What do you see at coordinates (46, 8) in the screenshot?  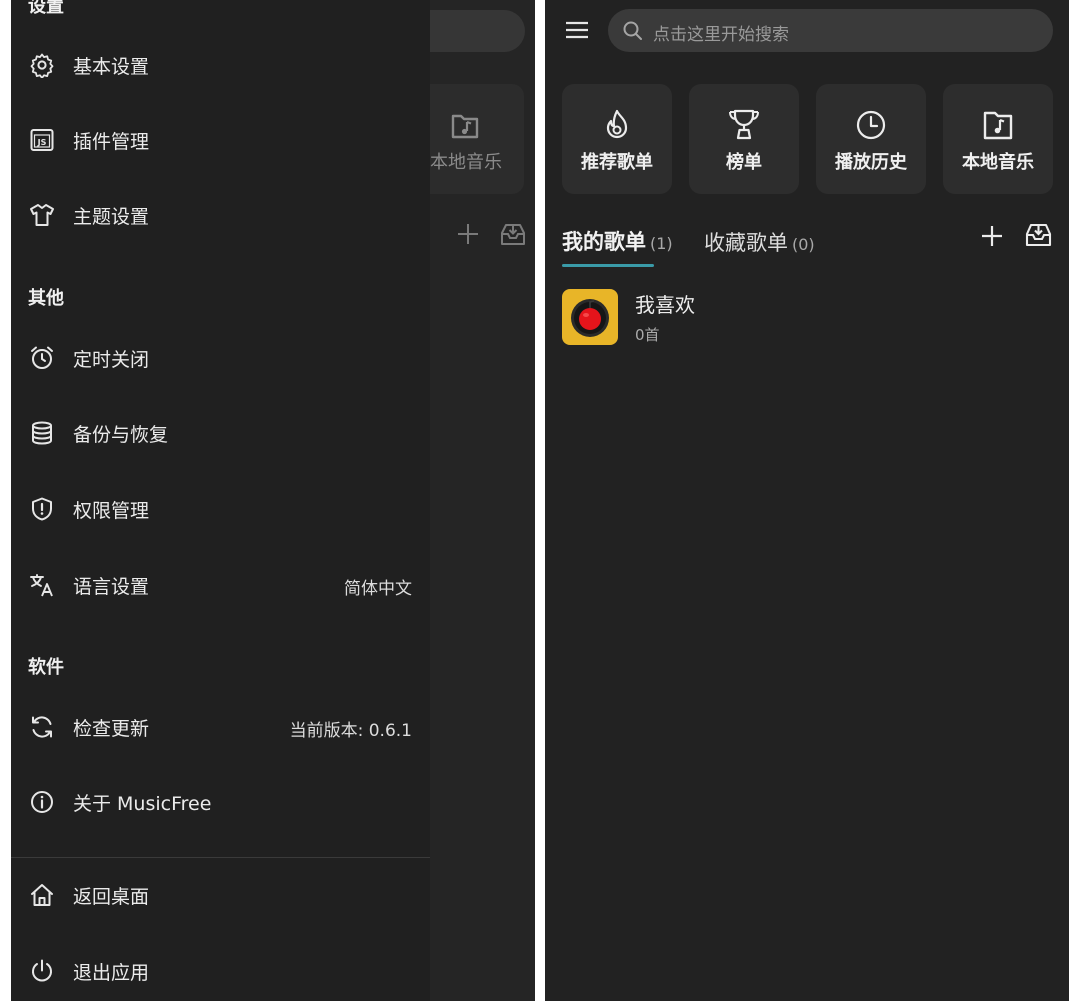 I see `section-title-settings: 设置` at bounding box center [46, 8].